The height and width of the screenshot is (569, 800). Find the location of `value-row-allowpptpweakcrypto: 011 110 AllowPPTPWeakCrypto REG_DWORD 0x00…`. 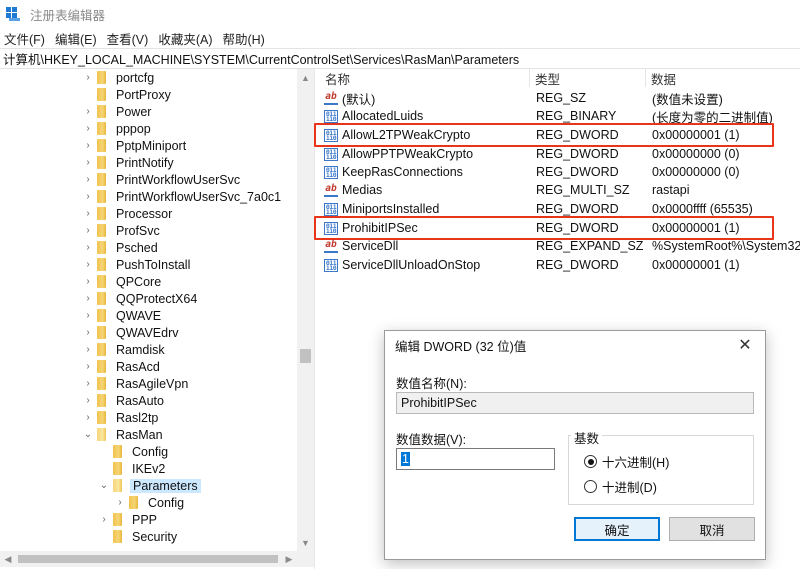

value-row-allowpptpweakcrypto: 011 110 AllowPPTPWeakCrypto REG_DWORD 0x00… is located at coordinates (560, 154).